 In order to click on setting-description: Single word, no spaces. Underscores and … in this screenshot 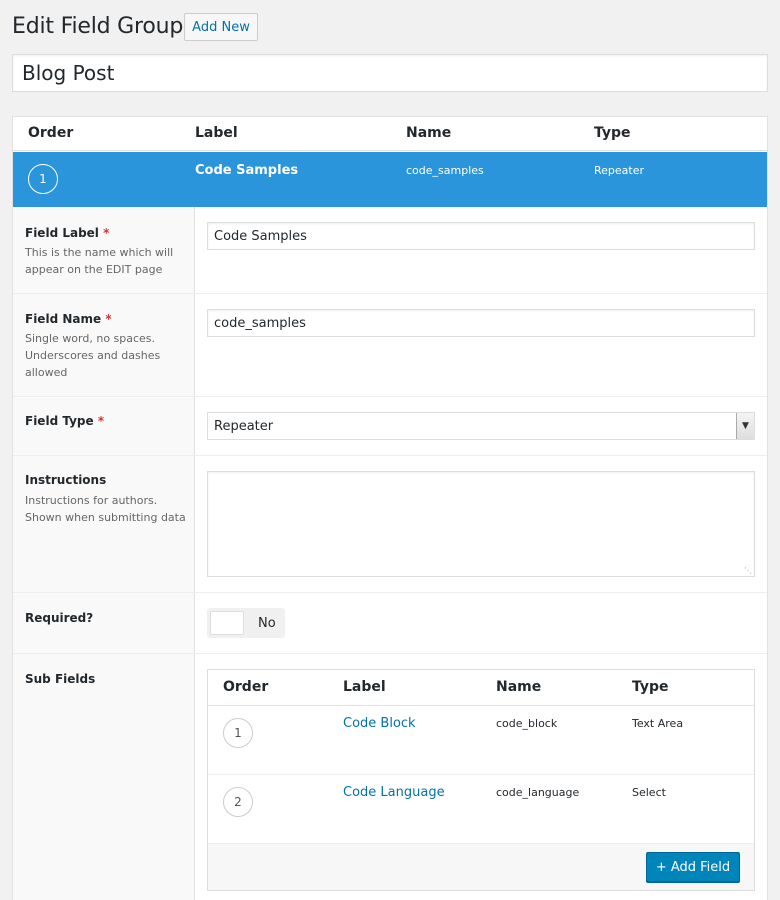, I will do `click(93, 355)`.